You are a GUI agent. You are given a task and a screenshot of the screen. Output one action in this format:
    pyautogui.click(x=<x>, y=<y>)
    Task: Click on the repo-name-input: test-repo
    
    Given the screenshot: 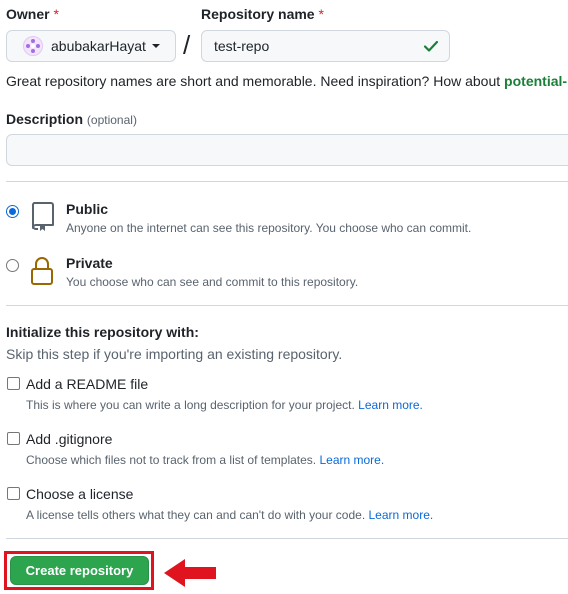 What is the action you would take?
    pyautogui.click(x=325, y=46)
    